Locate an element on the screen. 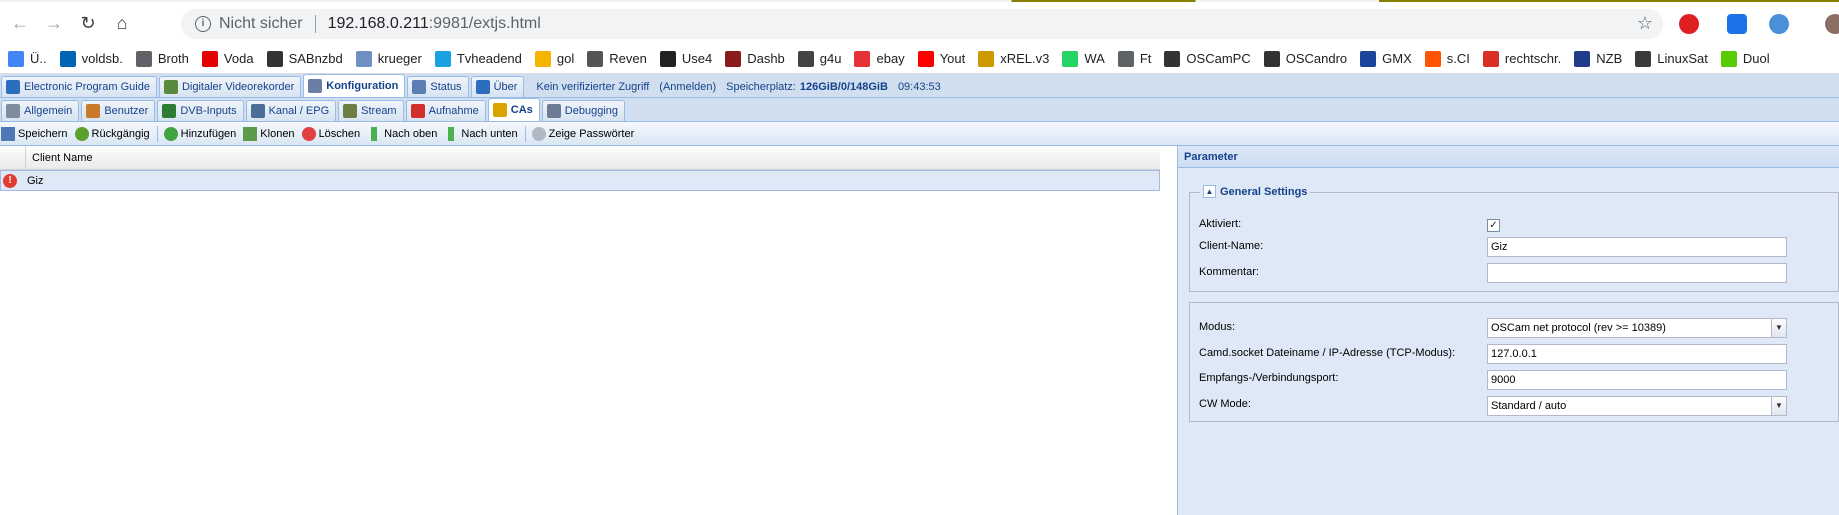 This screenshot has width=1839, height=515. bookmark-item: s.CI is located at coordinates (1447, 58).